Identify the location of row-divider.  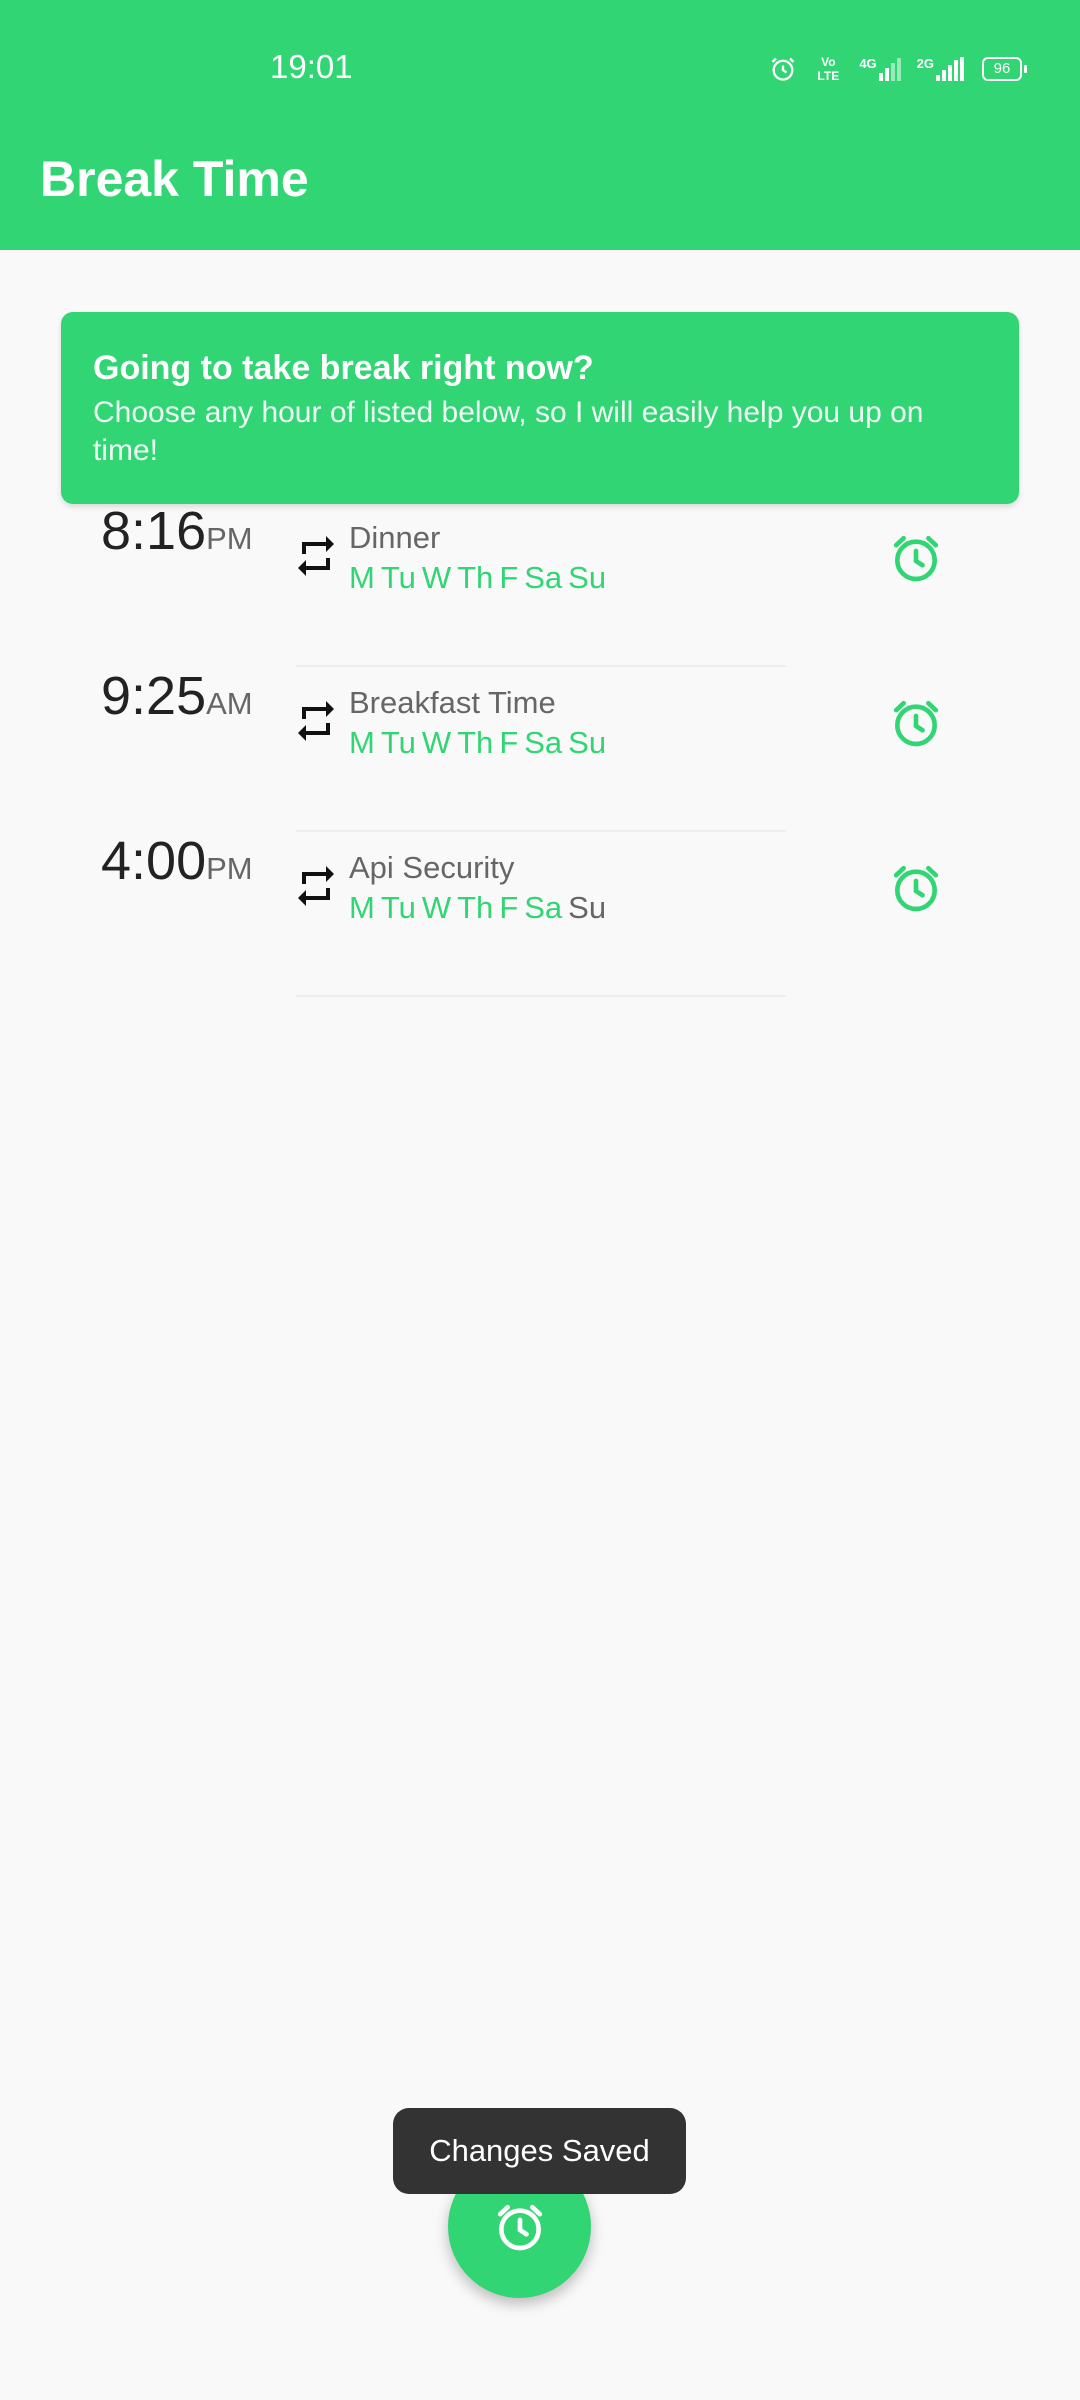
(541, 996).